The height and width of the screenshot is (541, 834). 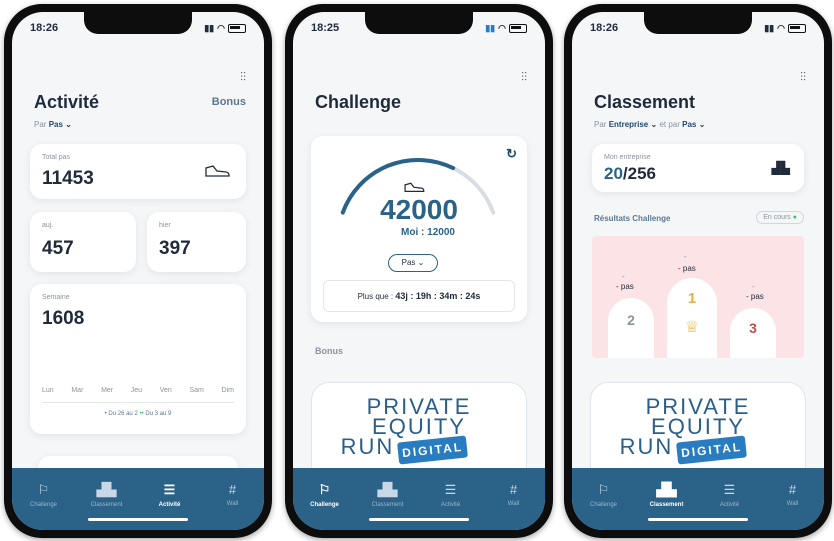 I want to click on day-axis: Lun Mar Mer Jeu Ven Sam Dim, so click(x=138, y=390).